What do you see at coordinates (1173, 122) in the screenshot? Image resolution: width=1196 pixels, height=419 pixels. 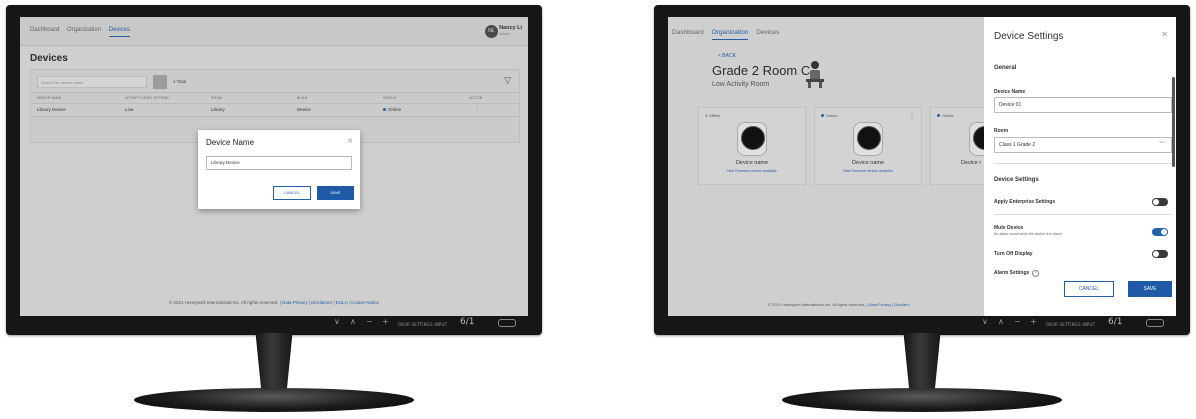 I see `panel-scrollbar` at bounding box center [1173, 122].